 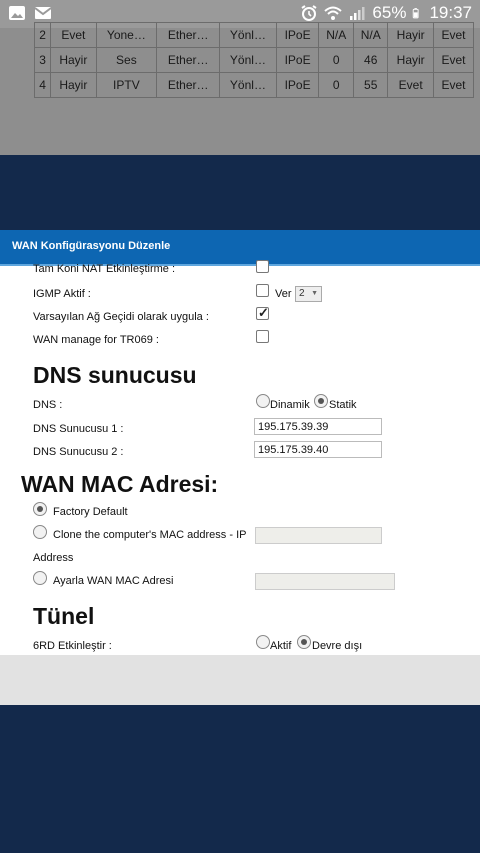 I want to click on mac-factory-radio, so click(x=40, y=509).